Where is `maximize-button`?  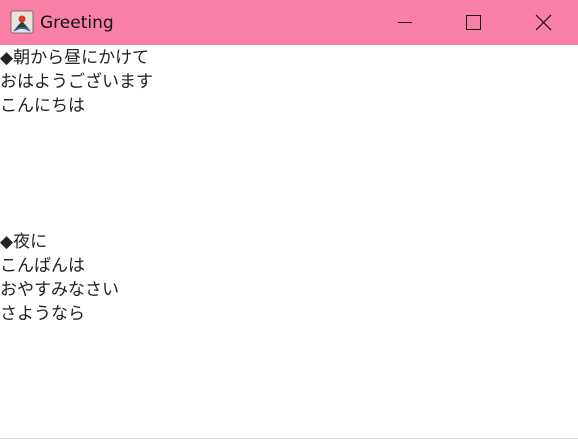
maximize-button is located at coordinates (473, 22).